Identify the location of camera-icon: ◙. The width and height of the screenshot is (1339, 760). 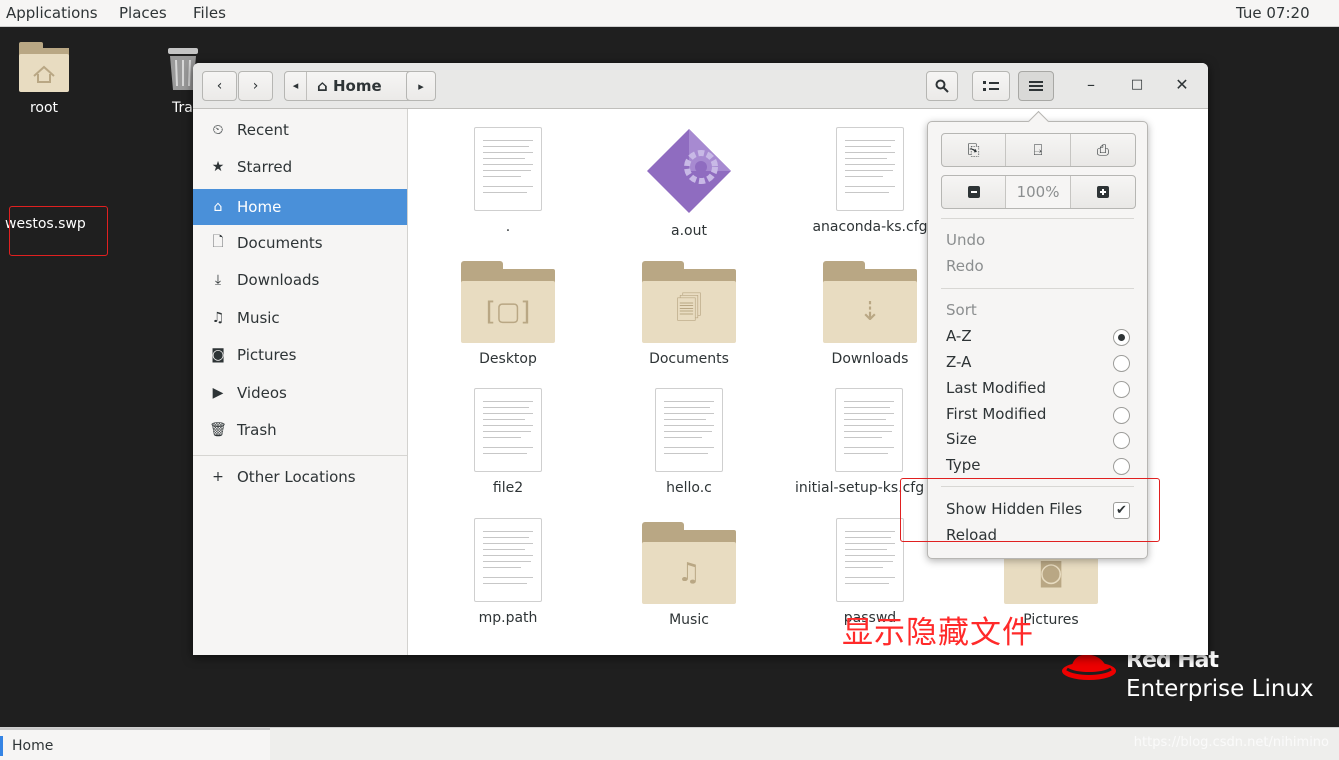
(218, 355).